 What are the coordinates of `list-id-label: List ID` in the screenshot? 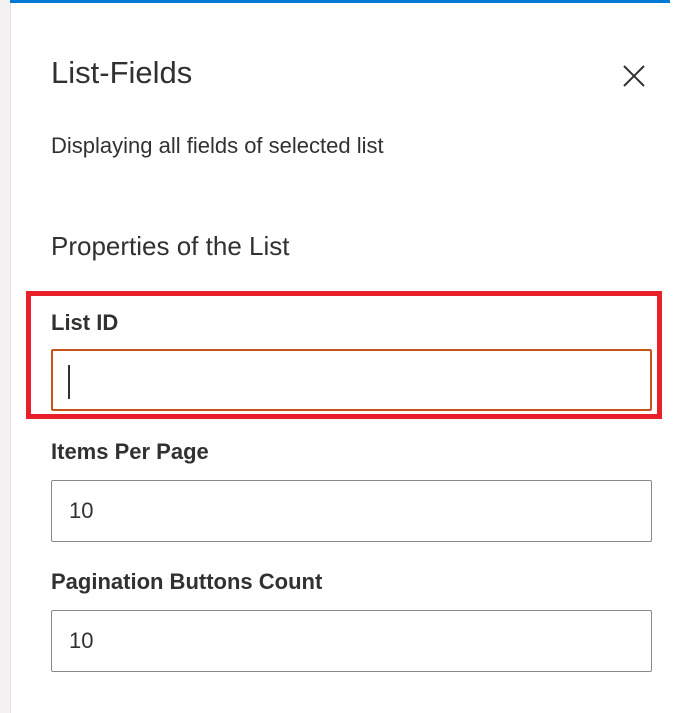 It's located at (85, 322).